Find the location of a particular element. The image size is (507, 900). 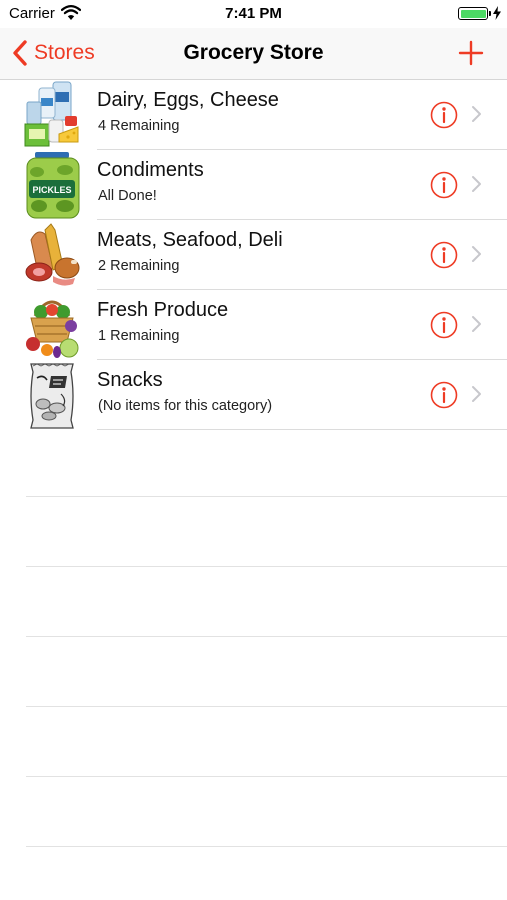

category-name: Condiments is located at coordinates (150, 170).